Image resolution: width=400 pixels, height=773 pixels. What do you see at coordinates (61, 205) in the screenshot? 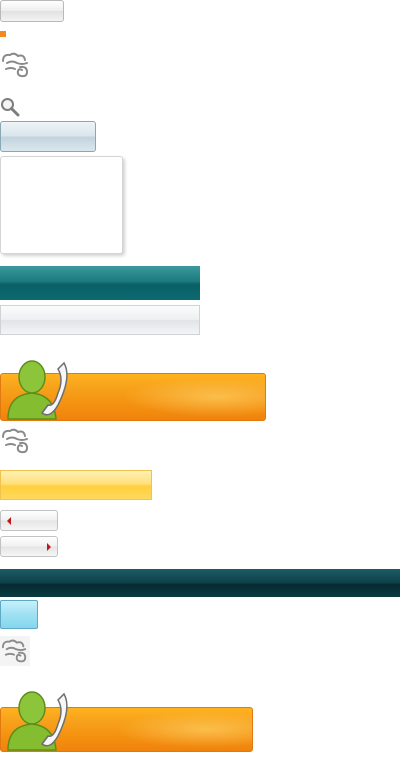
I see `dropdown-panel` at bounding box center [61, 205].